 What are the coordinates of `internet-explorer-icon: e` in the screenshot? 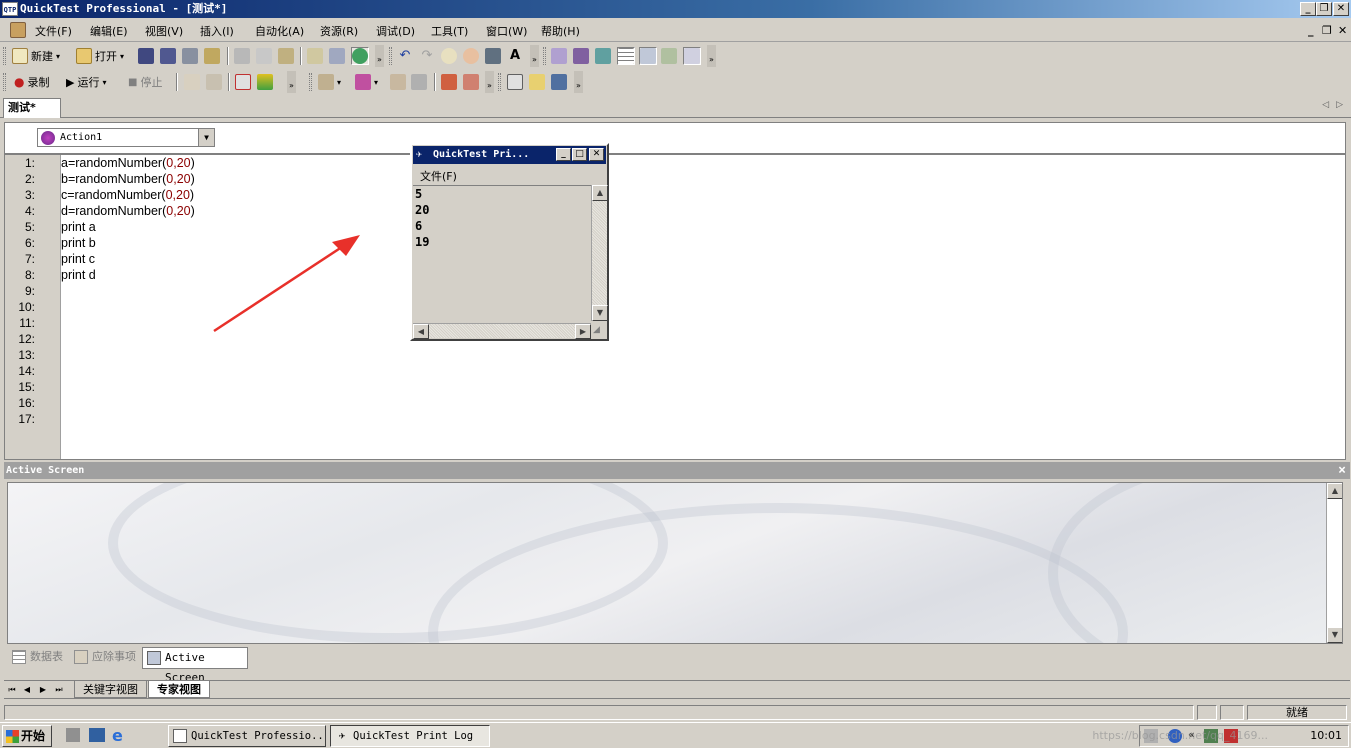 It's located at (117, 735).